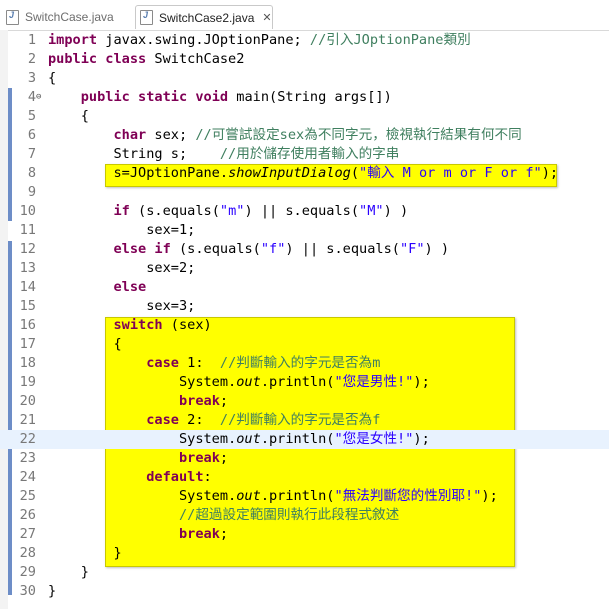 The height and width of the screenshot is (609, 609). I want to click on code-line: 2 public class SwitchCase2, so click(304, 59).